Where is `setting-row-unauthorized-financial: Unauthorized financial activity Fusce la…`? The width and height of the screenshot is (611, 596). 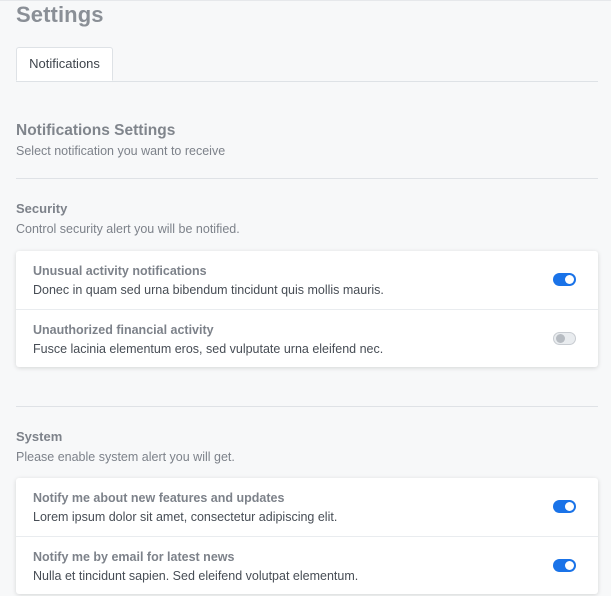 setting-row-unauthorized-financial: Unauthorized financial activity Fusce la… is located at coordinates (307, 338).